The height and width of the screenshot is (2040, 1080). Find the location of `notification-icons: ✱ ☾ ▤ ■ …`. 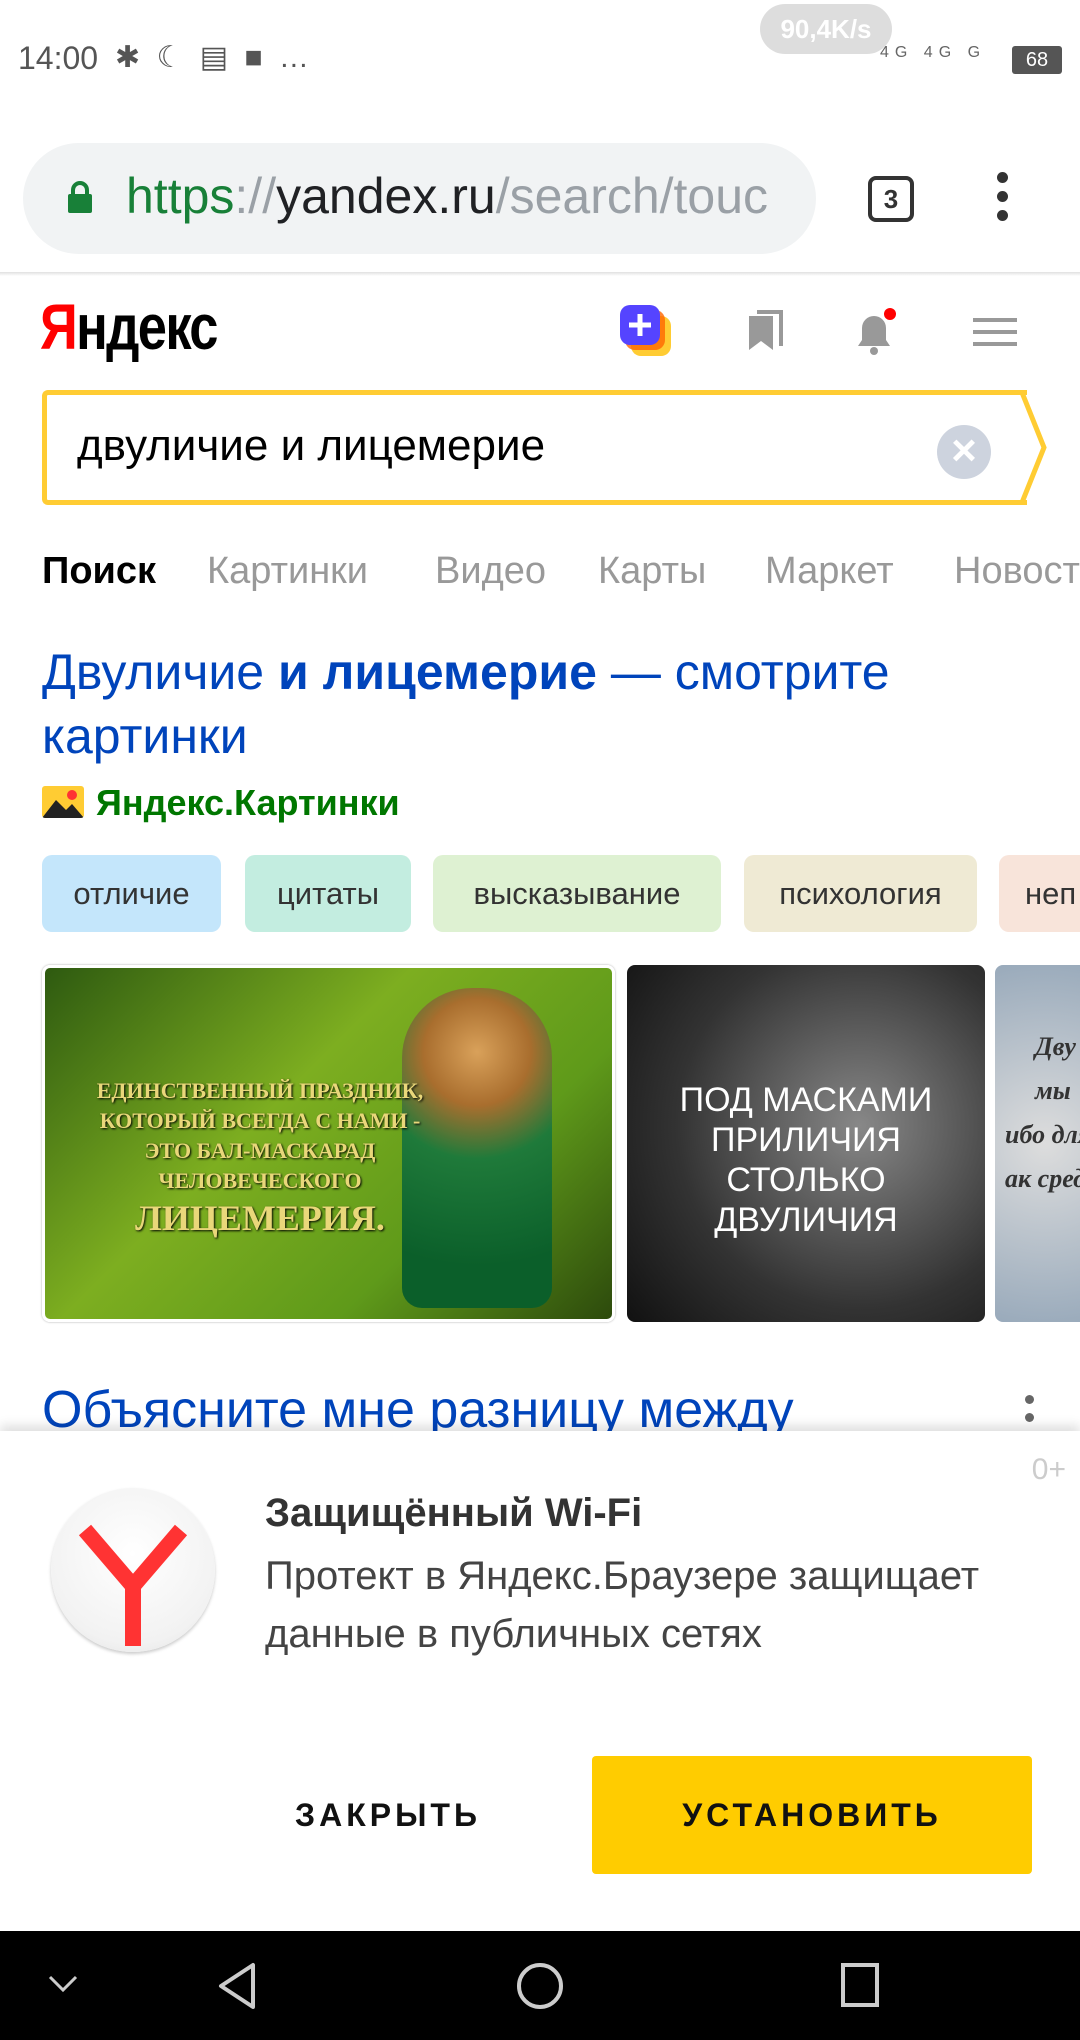

notification-icons: ✱ ☾ ▤ ■ … is located at coordinates (214, 57).